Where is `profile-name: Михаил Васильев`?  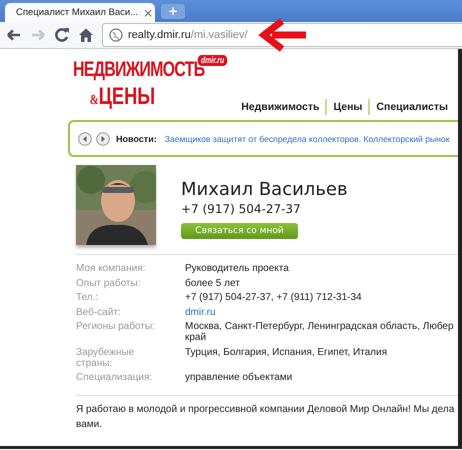
profile-name: Михаил Васильев is located at coordinates (264, 189).